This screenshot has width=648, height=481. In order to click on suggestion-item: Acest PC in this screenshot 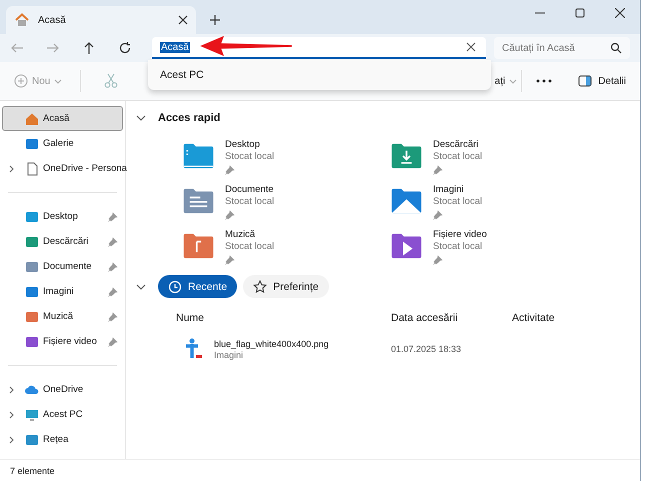, I will do `click(319, 75)`.